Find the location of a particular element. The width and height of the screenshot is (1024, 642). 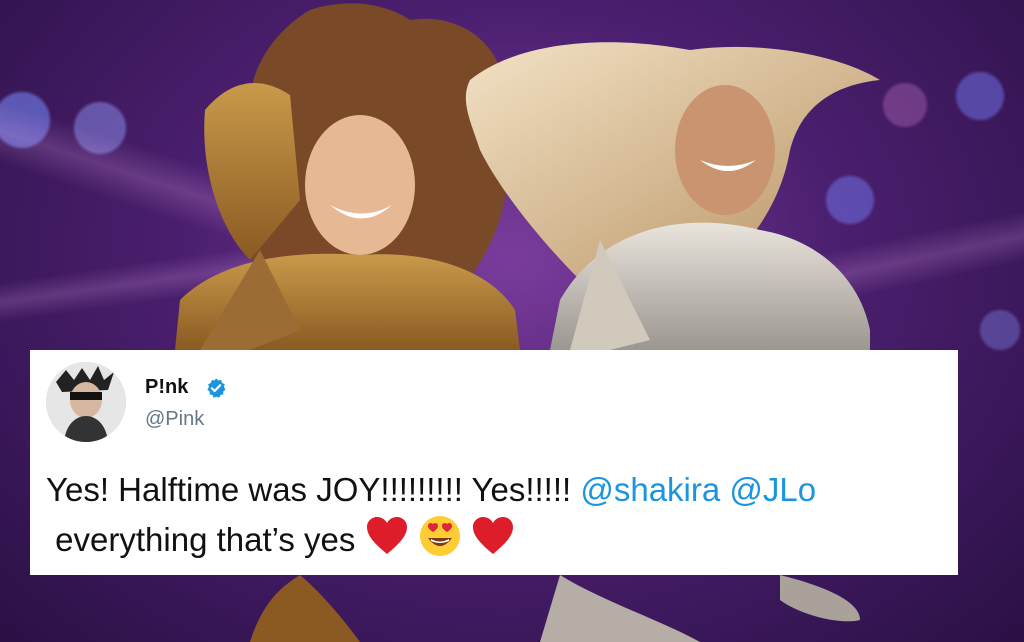

tweet-text-part2: everything that’s yes is located at coordinates (205, 540).